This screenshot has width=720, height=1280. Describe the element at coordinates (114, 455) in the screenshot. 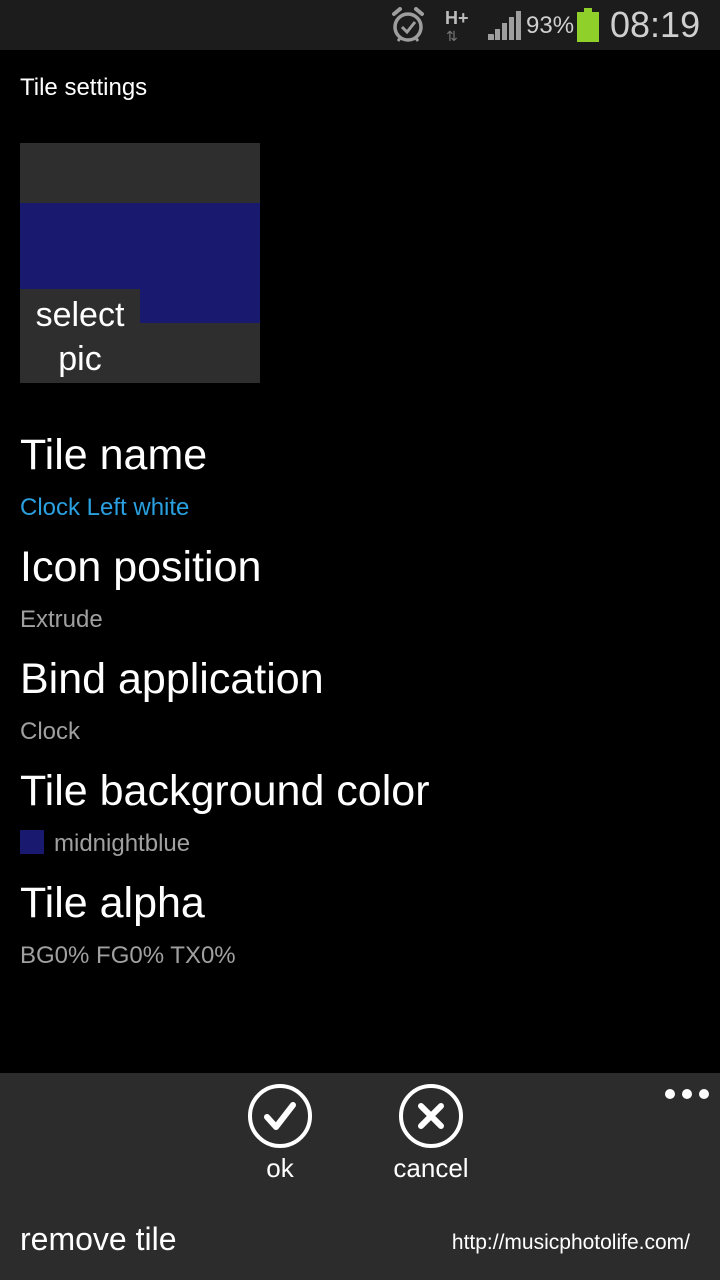

I see `setting-title: Tile name` at that location.